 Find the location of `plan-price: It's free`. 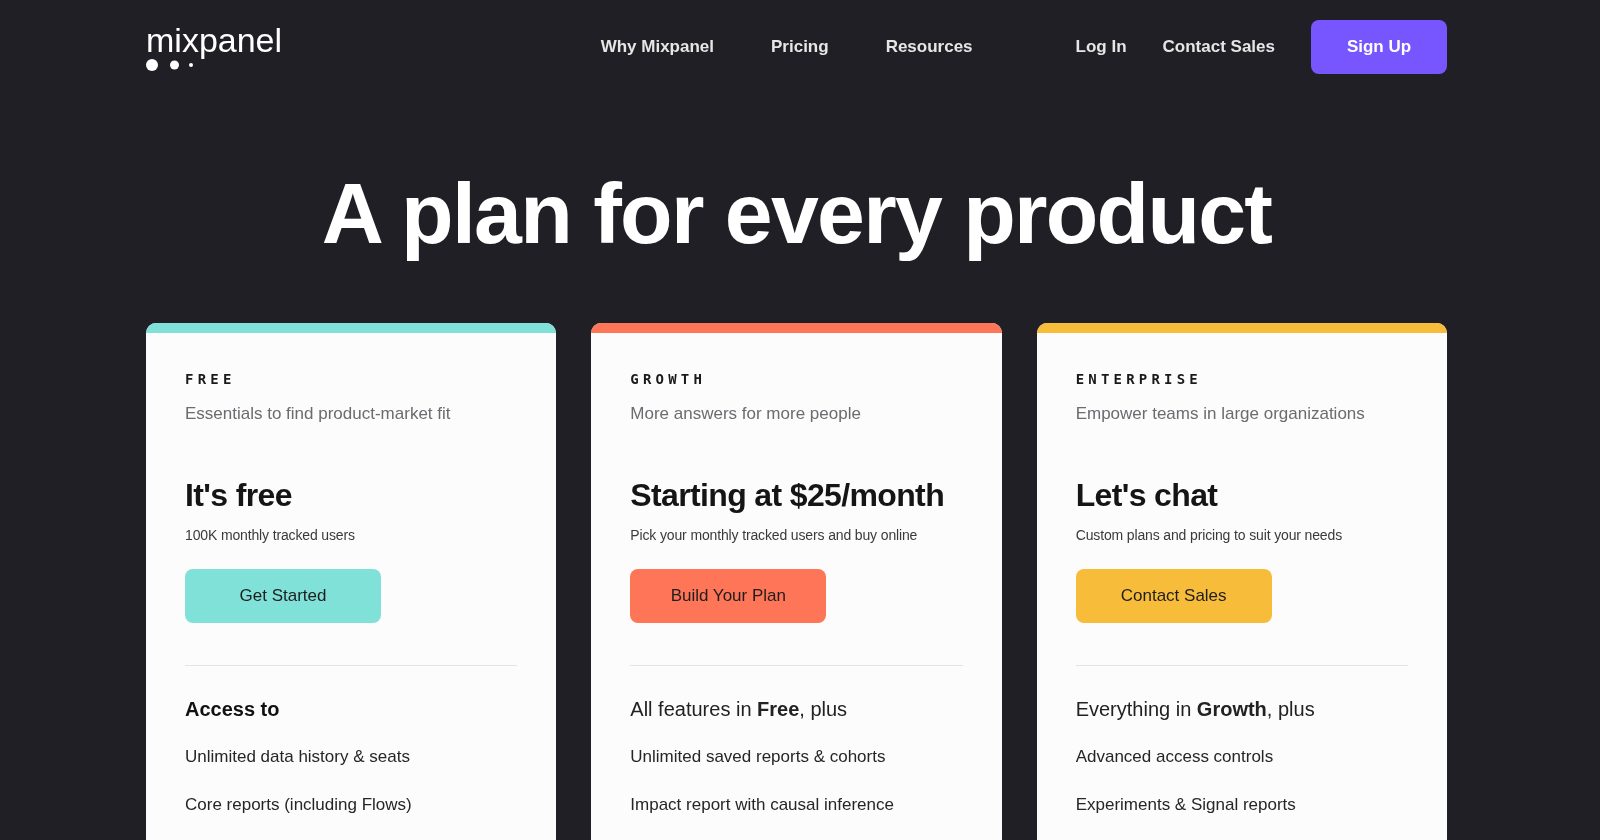

plan-price: It's free is located at coordinates (238, 495).